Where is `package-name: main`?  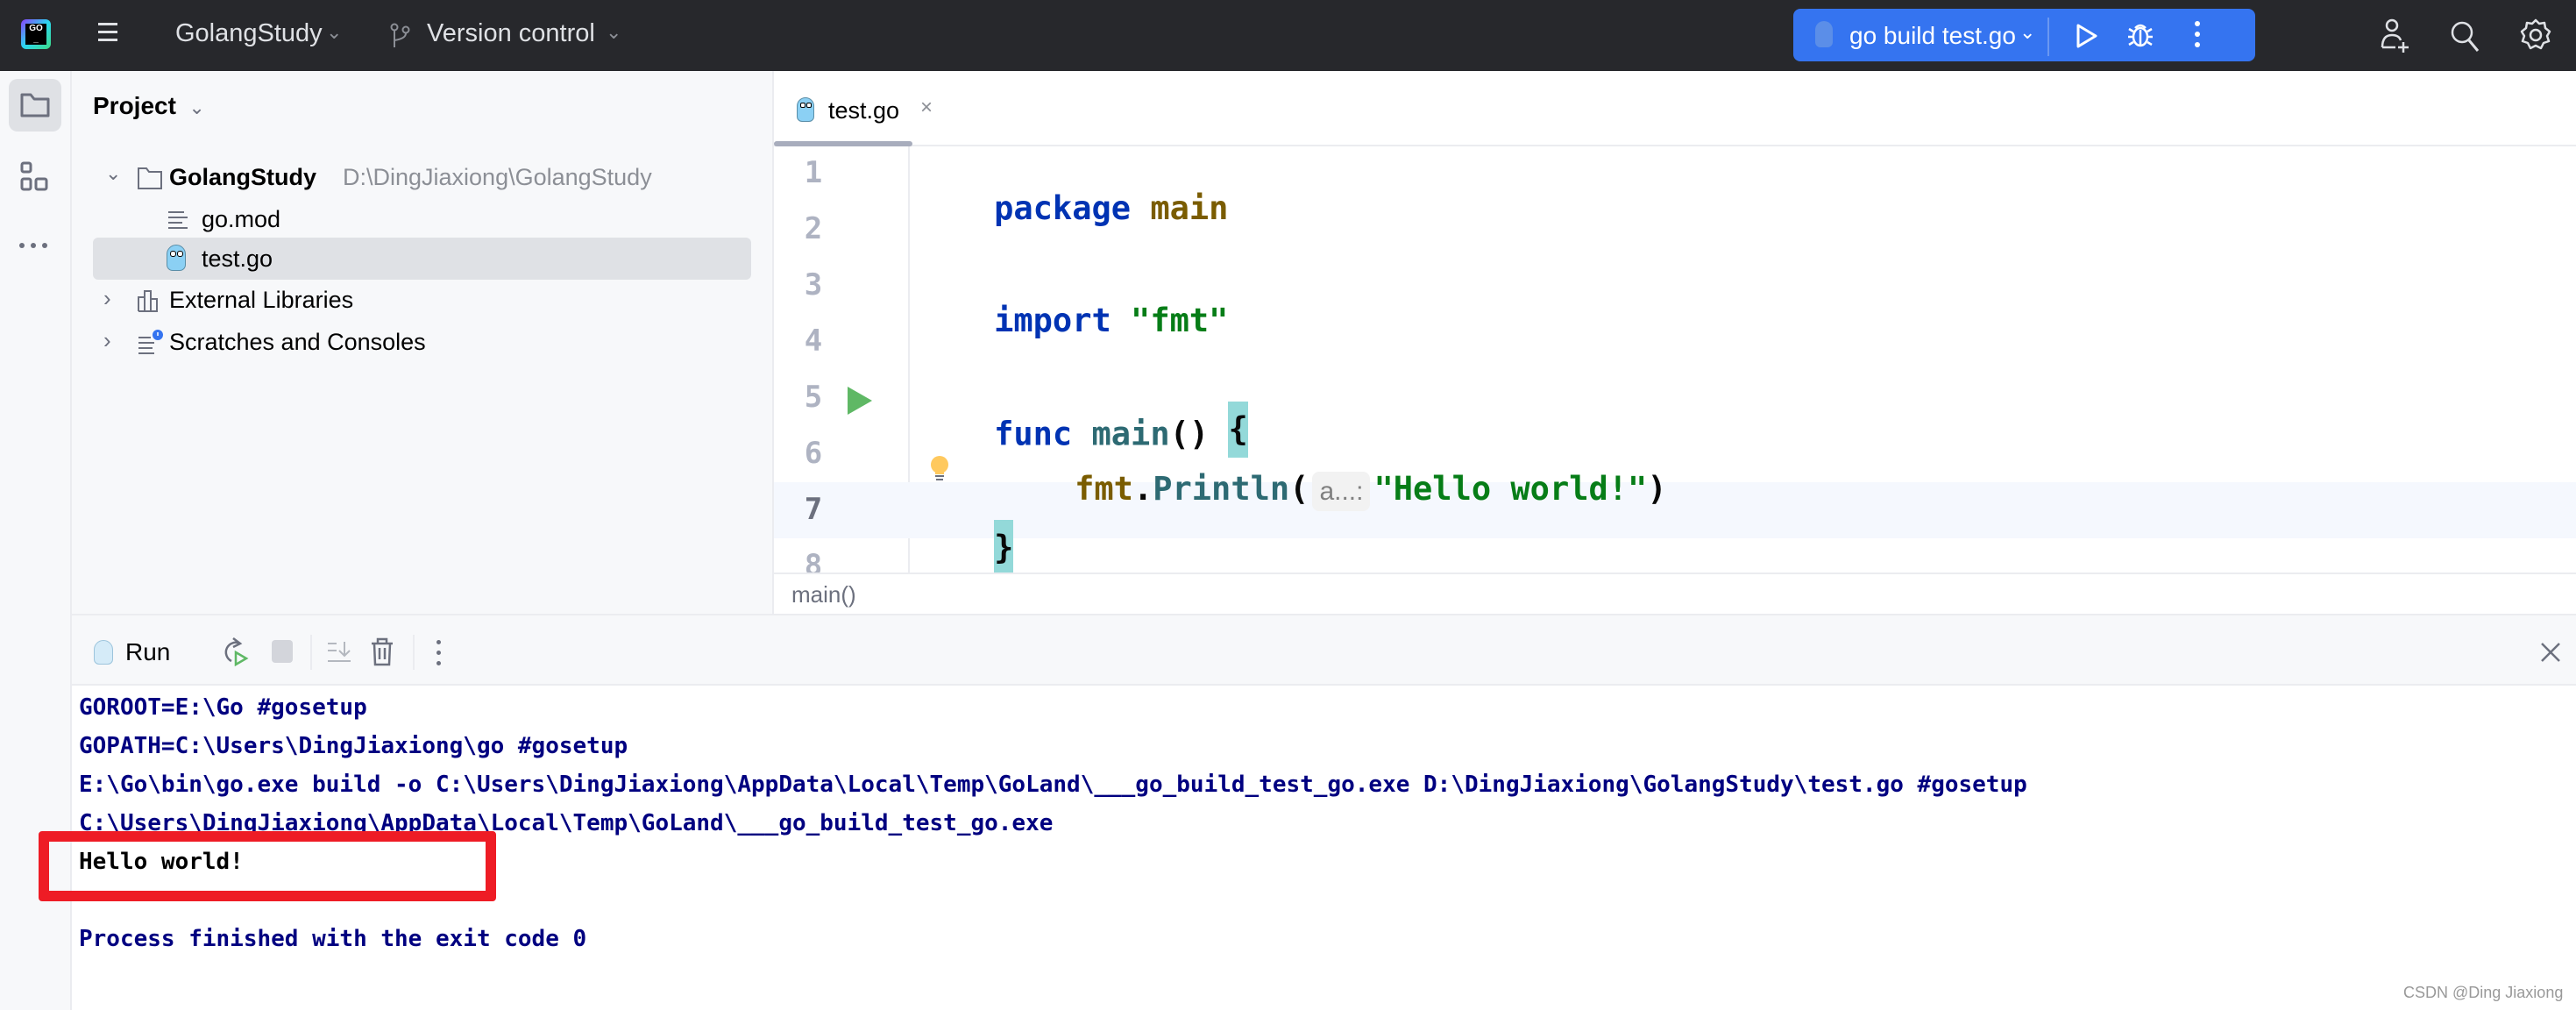
package-name: main is located at coordinates (1189, 208).